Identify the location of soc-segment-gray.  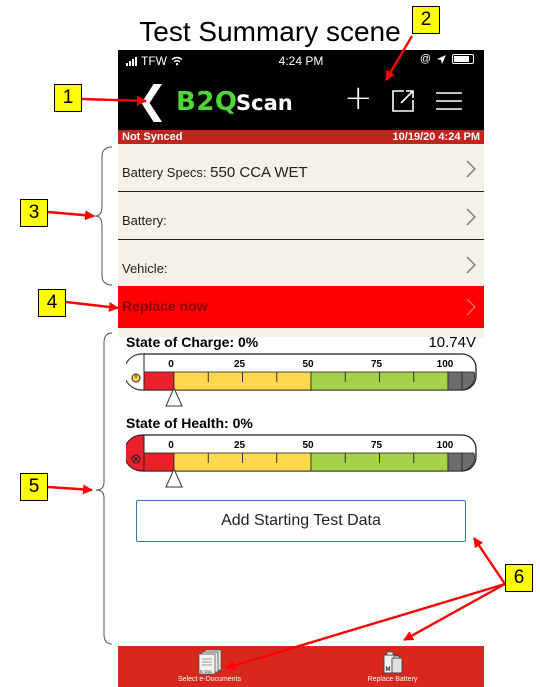
(455, 381).